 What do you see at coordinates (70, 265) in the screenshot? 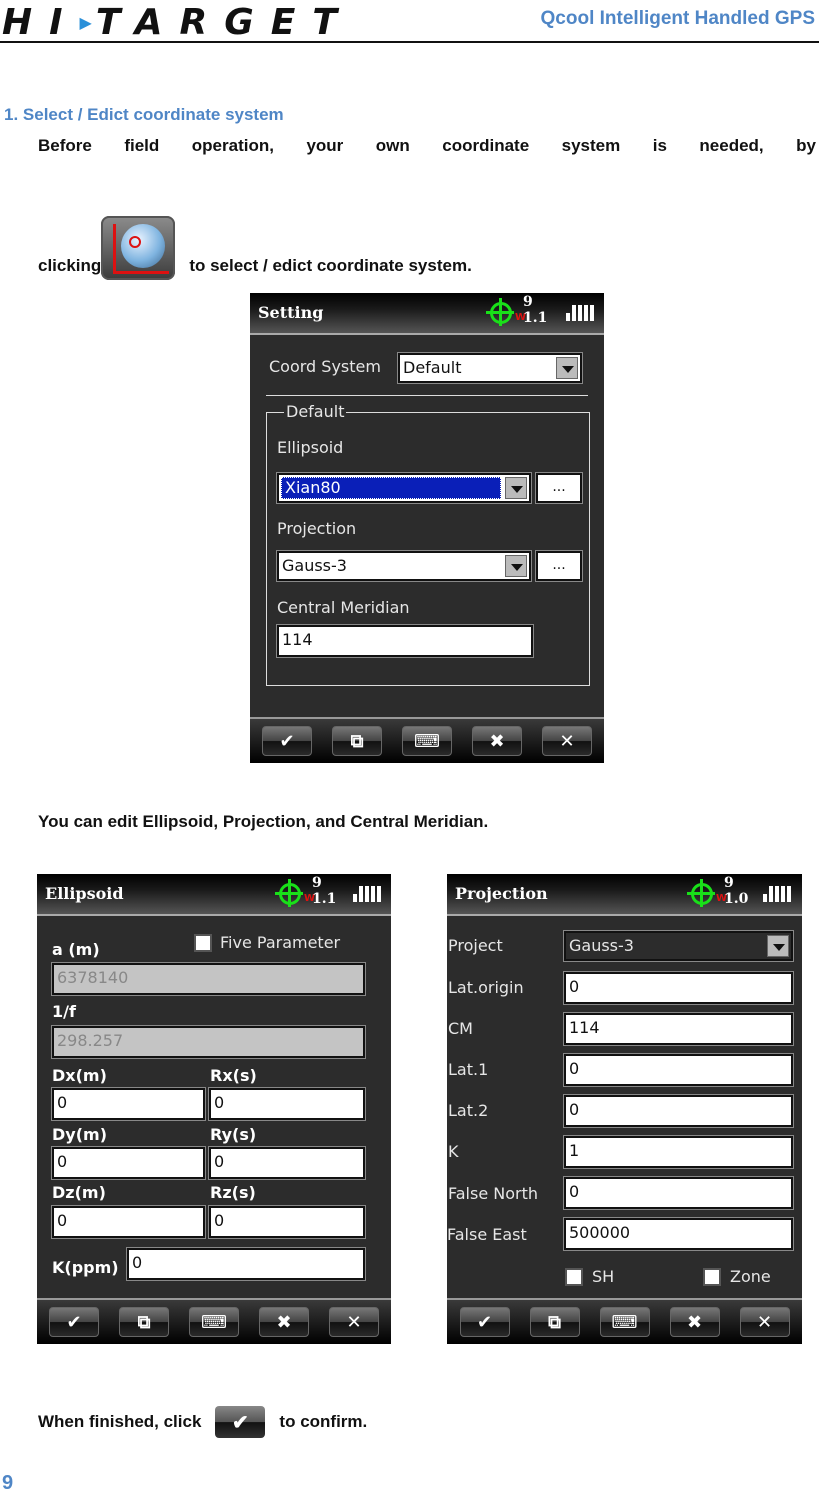
I see `text-clicking: clicking` at bounding box center [70, 265].